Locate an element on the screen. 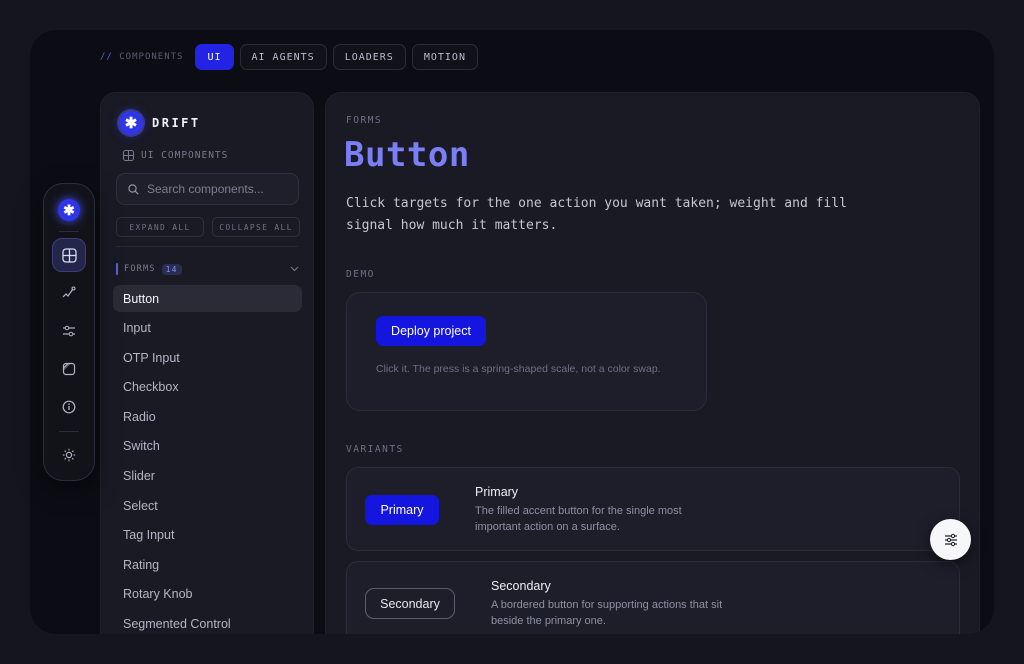 Image resolution: width=1024 pixels, height=664 pixels. rail-chart-button is located at coordinates (69, 293).